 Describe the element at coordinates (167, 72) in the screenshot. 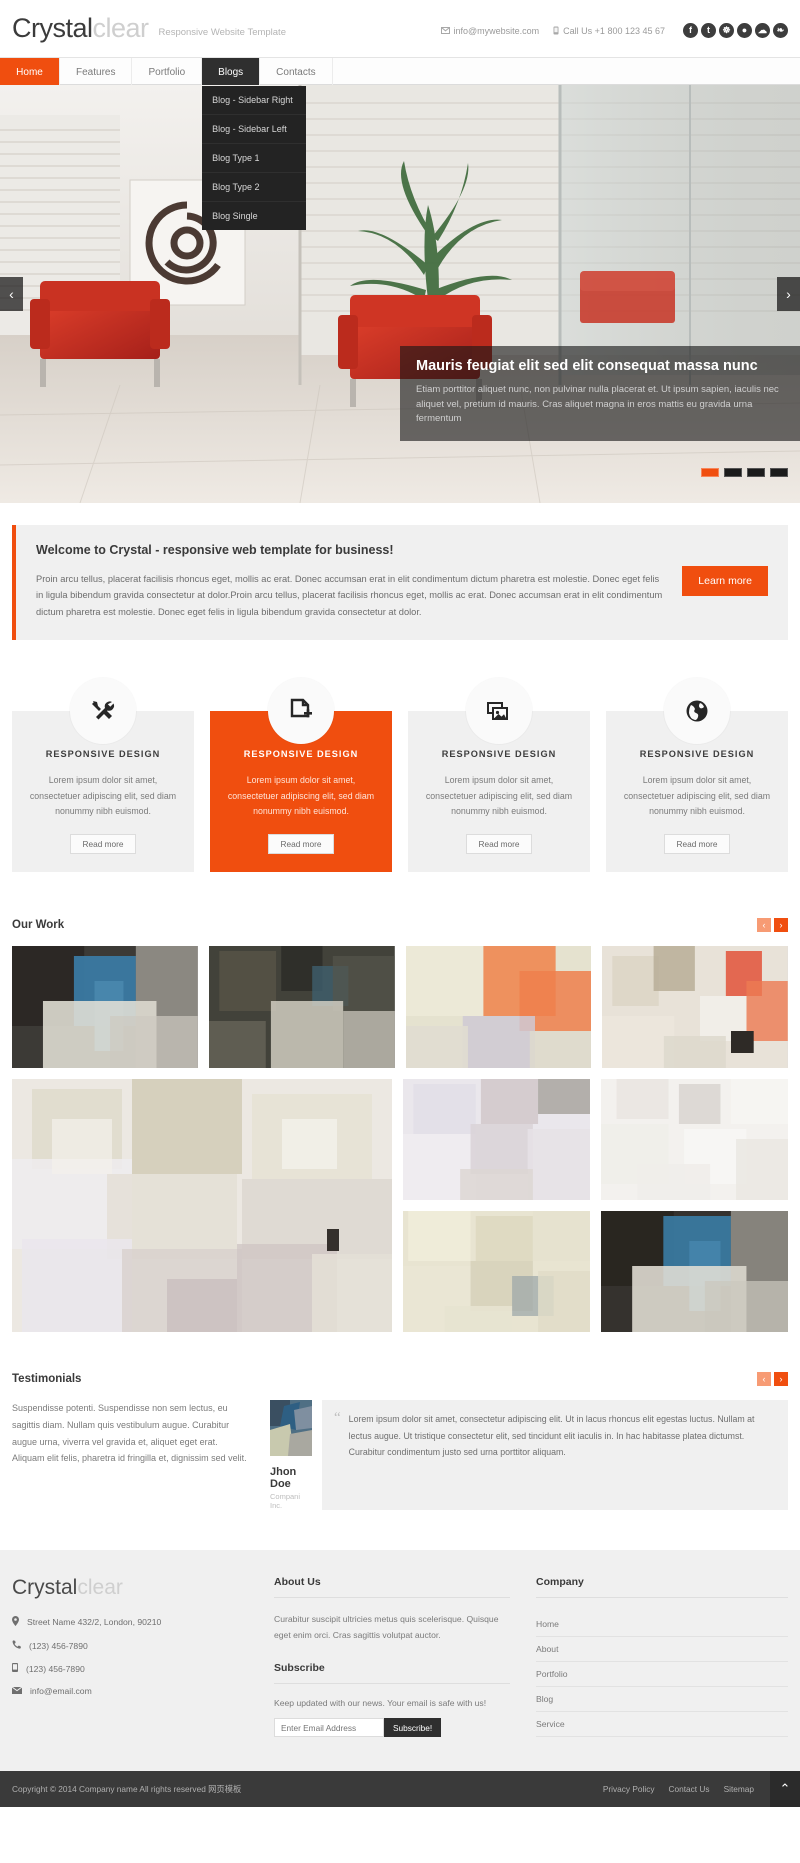

I see `nav-item-portfolio: Portfolio` at that location.